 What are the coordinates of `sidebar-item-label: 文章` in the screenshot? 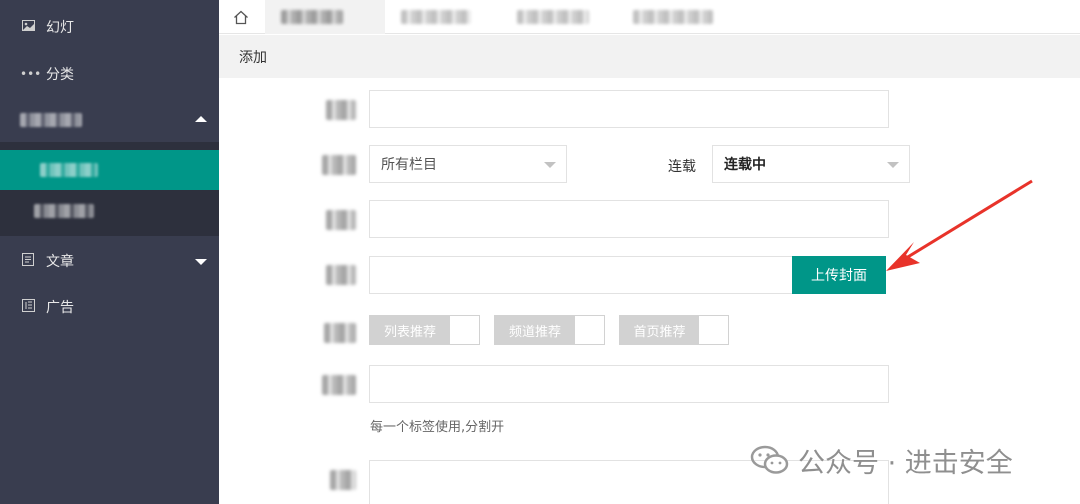 It's located at (60, 262).